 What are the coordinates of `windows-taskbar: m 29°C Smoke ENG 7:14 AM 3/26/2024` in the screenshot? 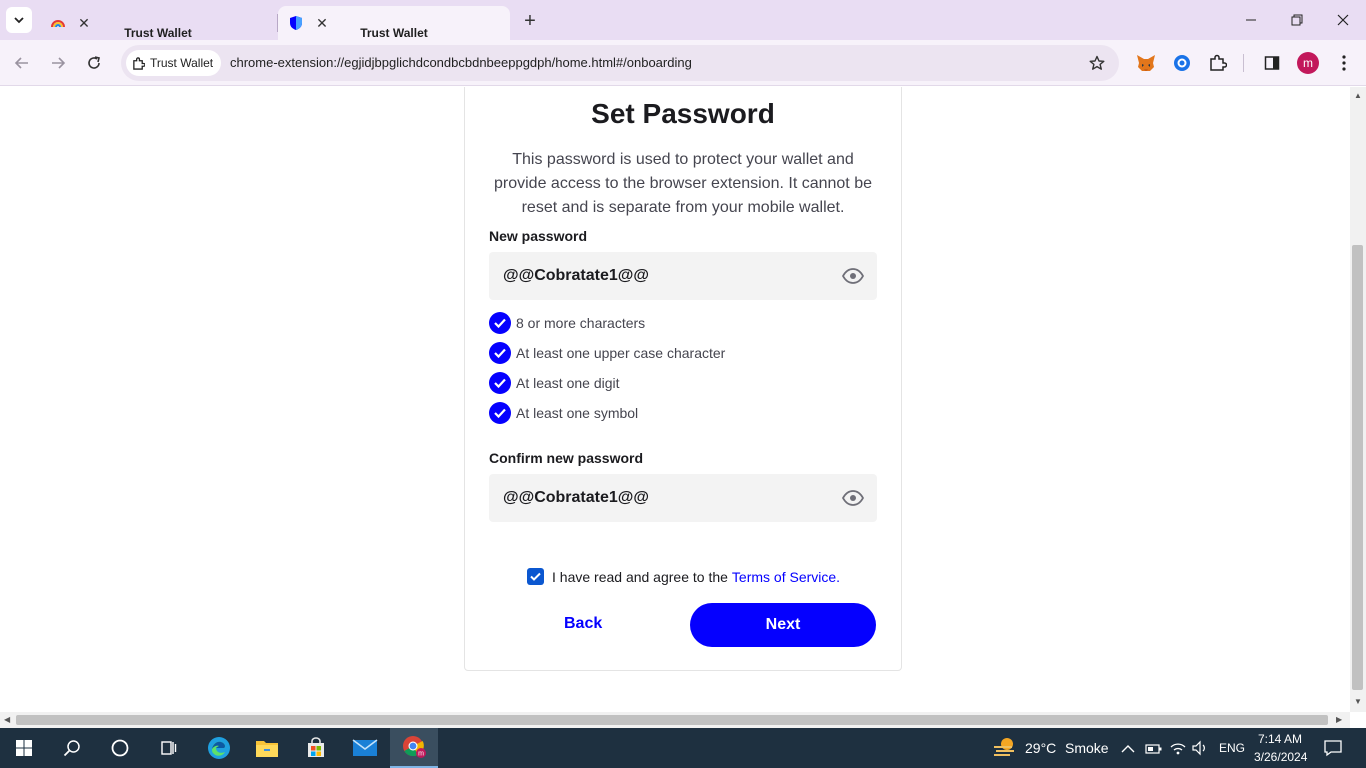 It's located at (683, 748).